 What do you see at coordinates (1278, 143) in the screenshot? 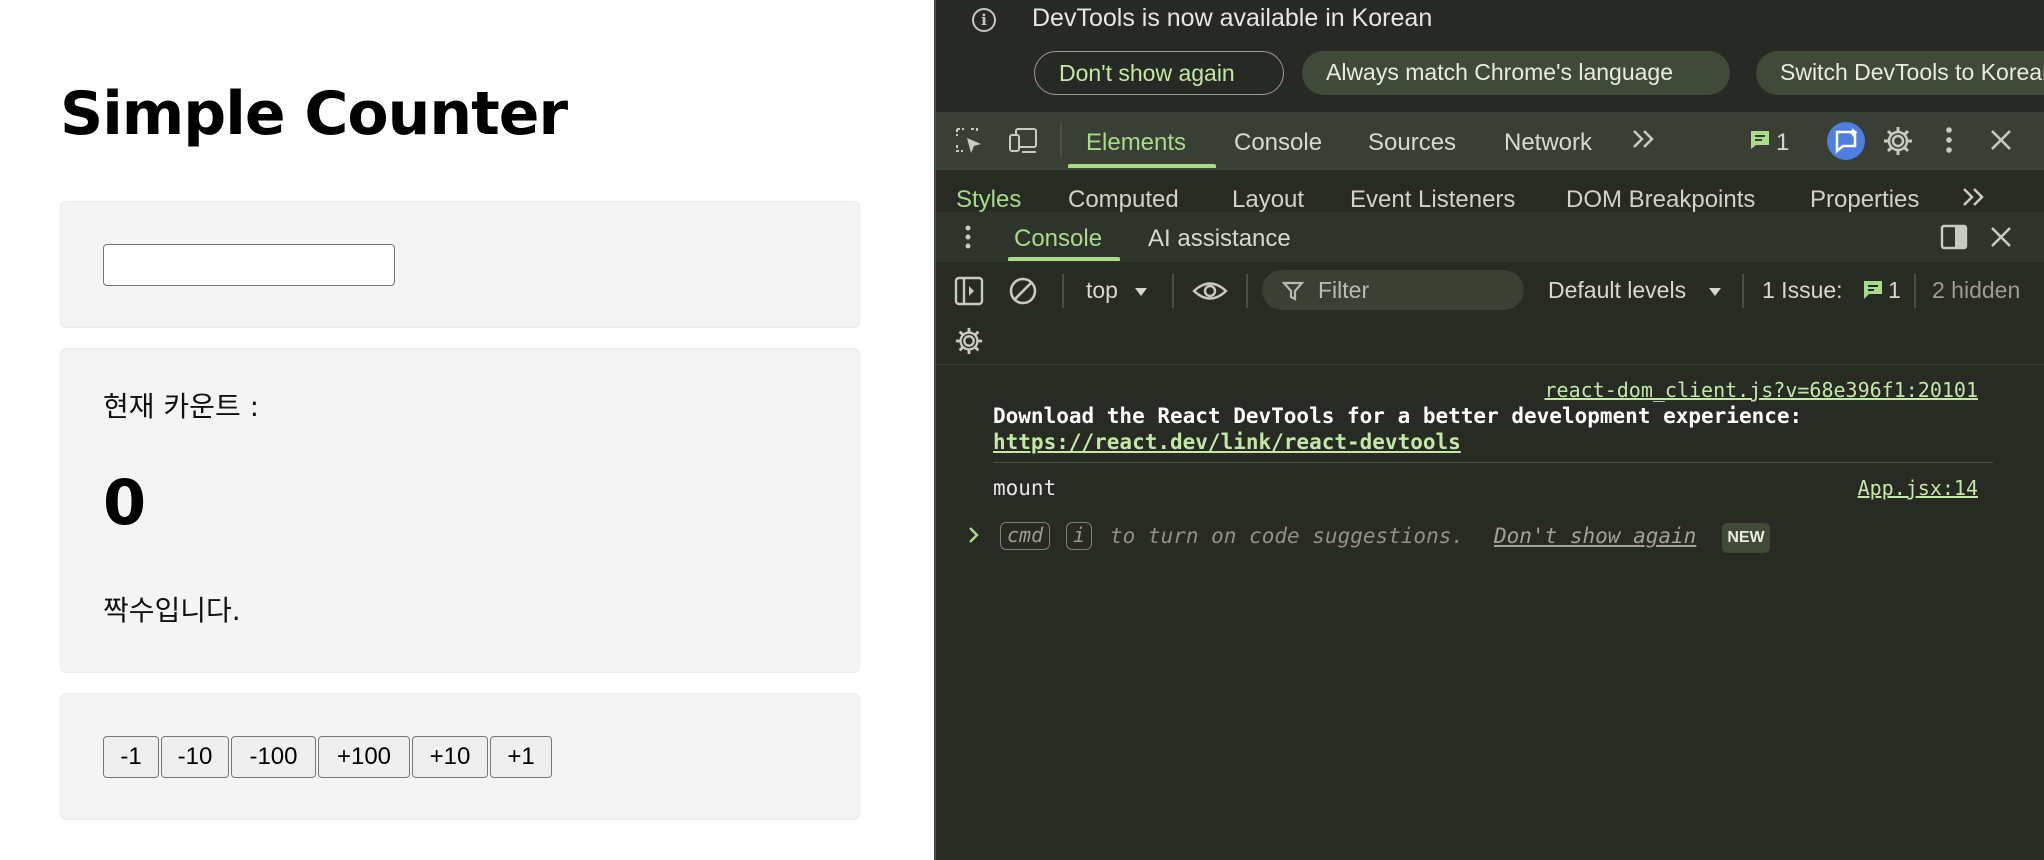
I see `tab-console: Console` at bounding box center [1278, 143].